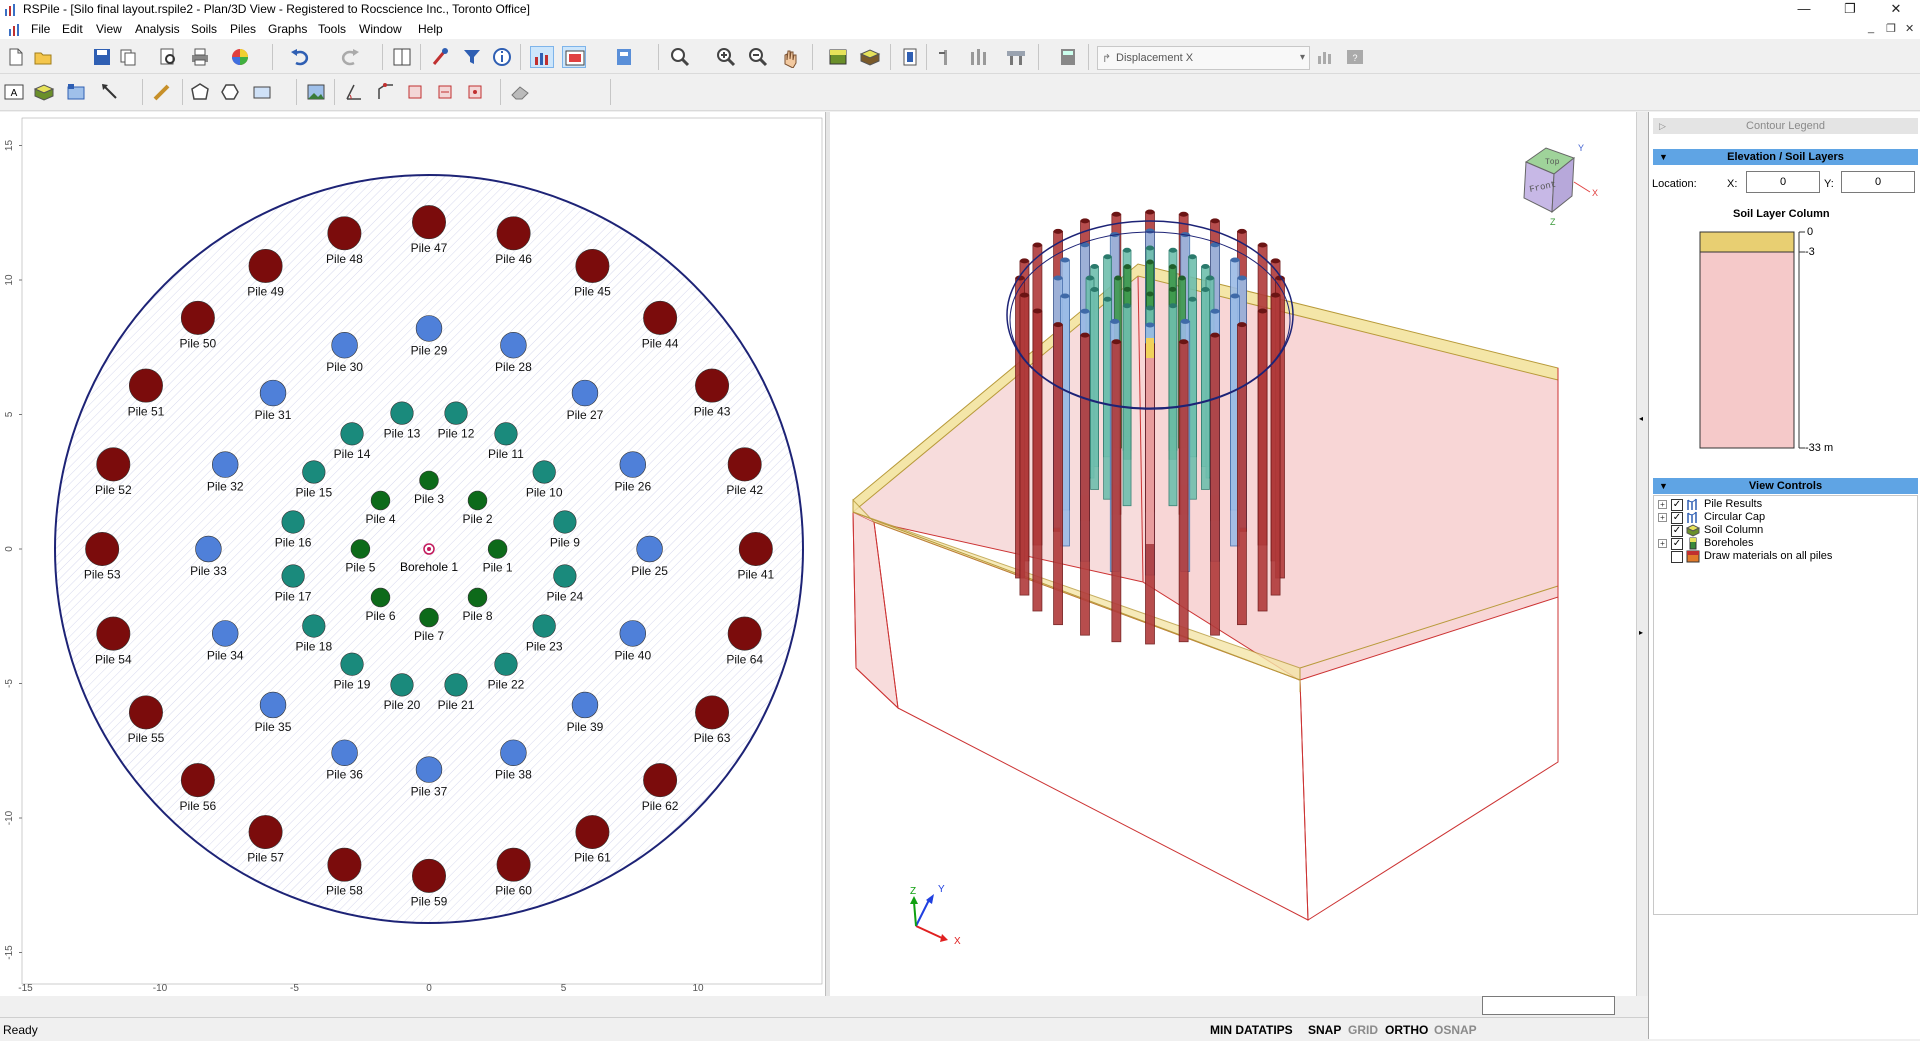 This screenshot has width=1920, height=1041. I want to click on menu-file: File, so click(40, 29).